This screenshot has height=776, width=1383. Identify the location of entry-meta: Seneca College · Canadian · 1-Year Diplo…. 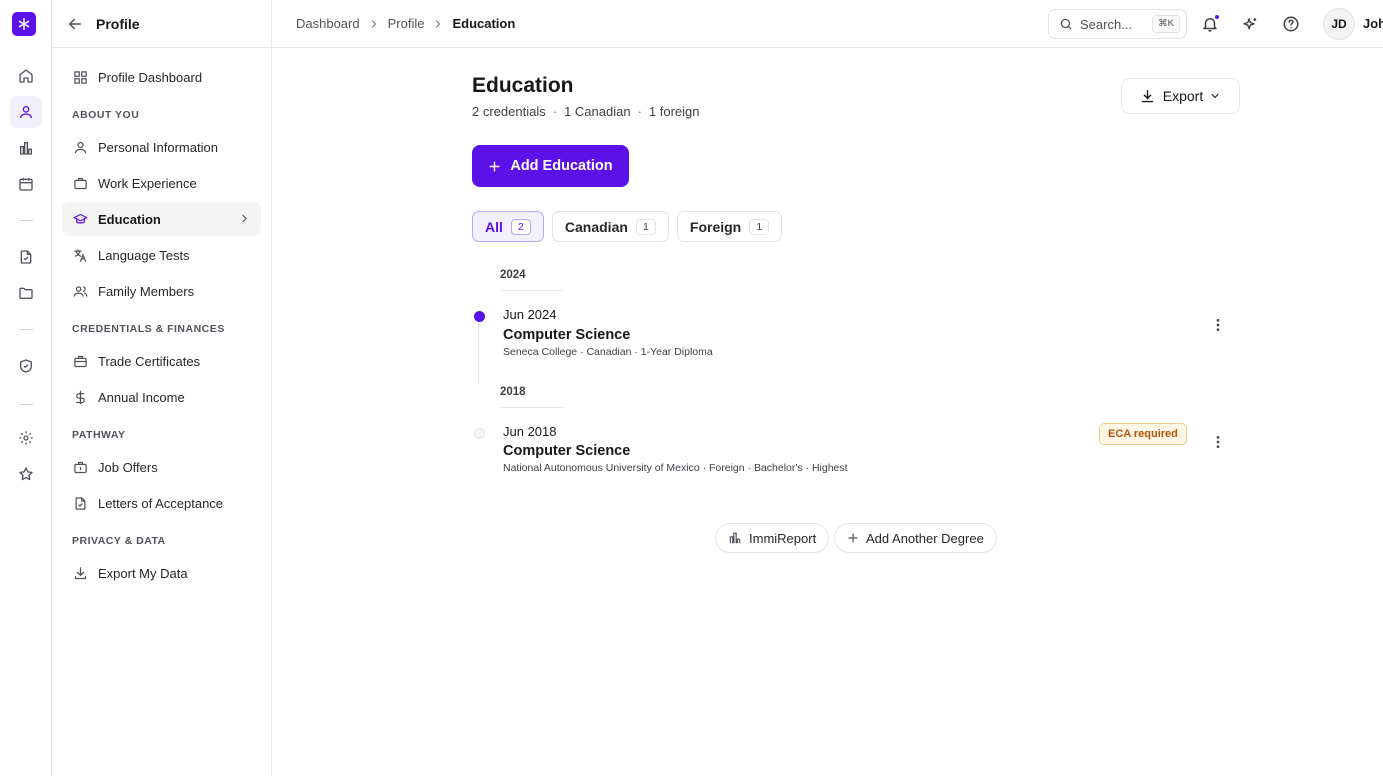
(608, 352).